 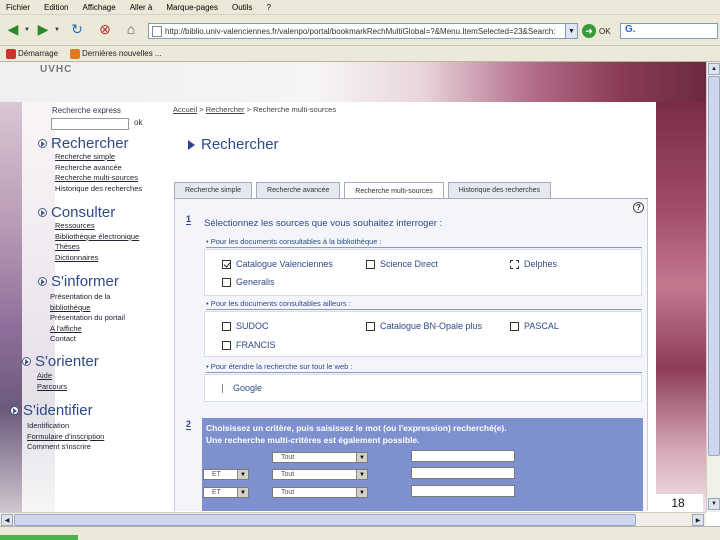 I want to click on web-search-input: G., so click(x=669, y=31).